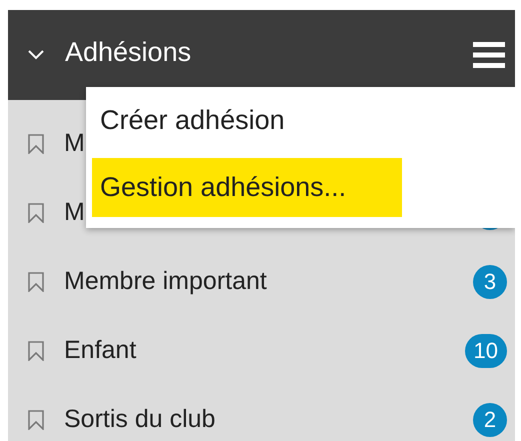 The image size is (521, 441). I want to click on panel-title: Adhésions, so click(128, 52).